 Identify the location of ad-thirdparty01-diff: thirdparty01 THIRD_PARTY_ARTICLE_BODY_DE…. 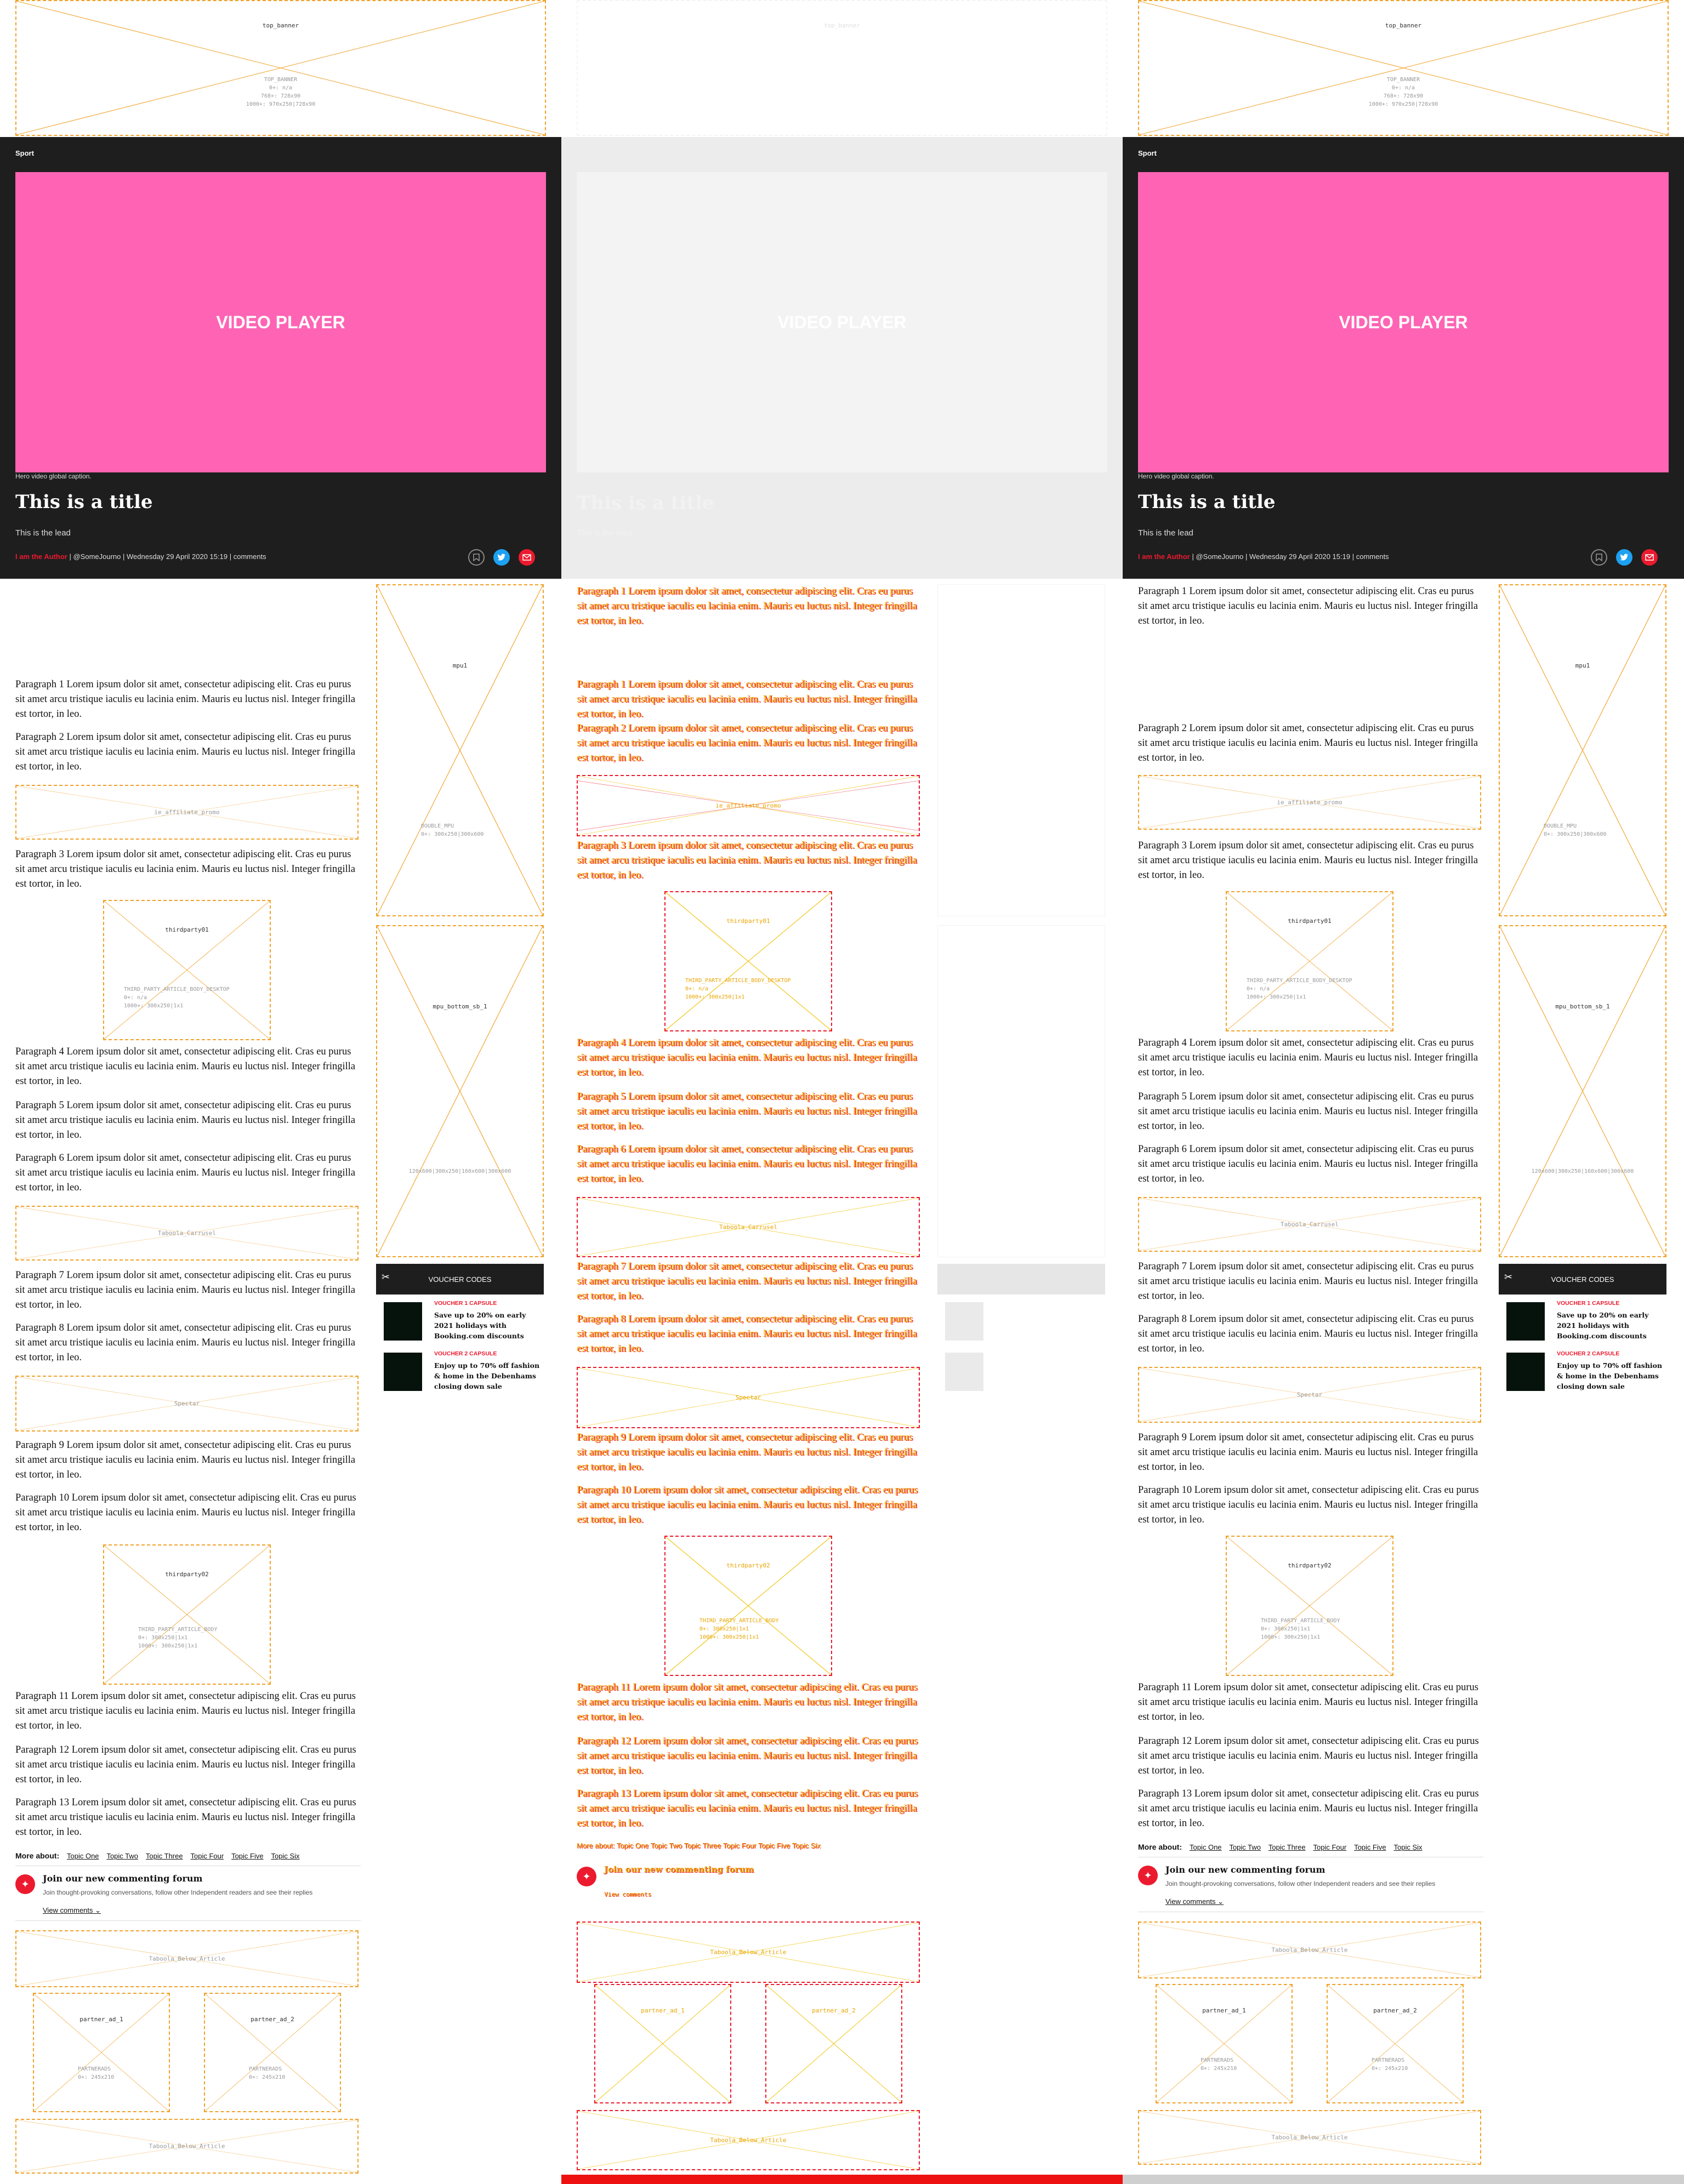
(748, 961).